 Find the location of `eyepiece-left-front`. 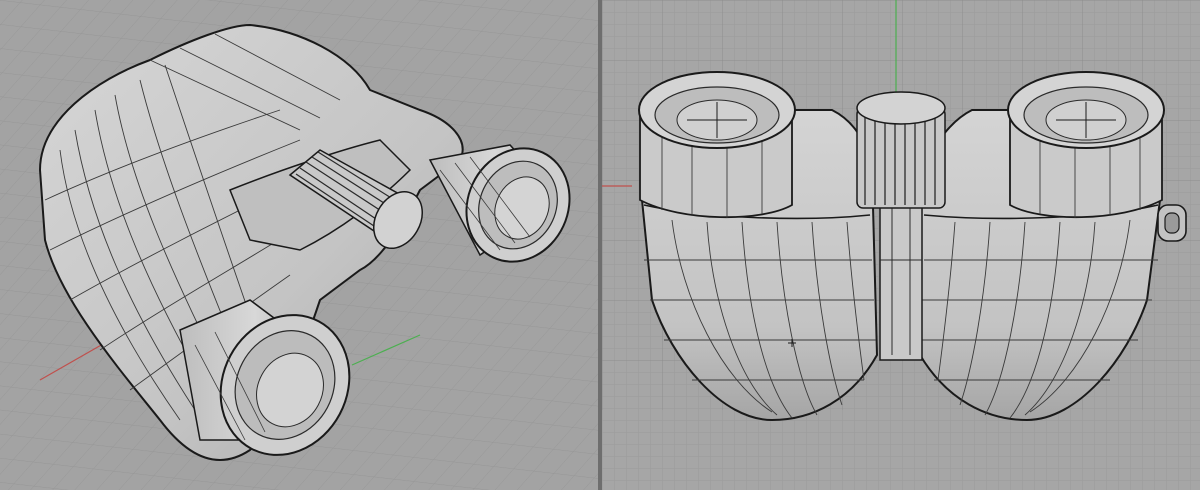

eyepiece-left-front is located at coordinates (717, 145).